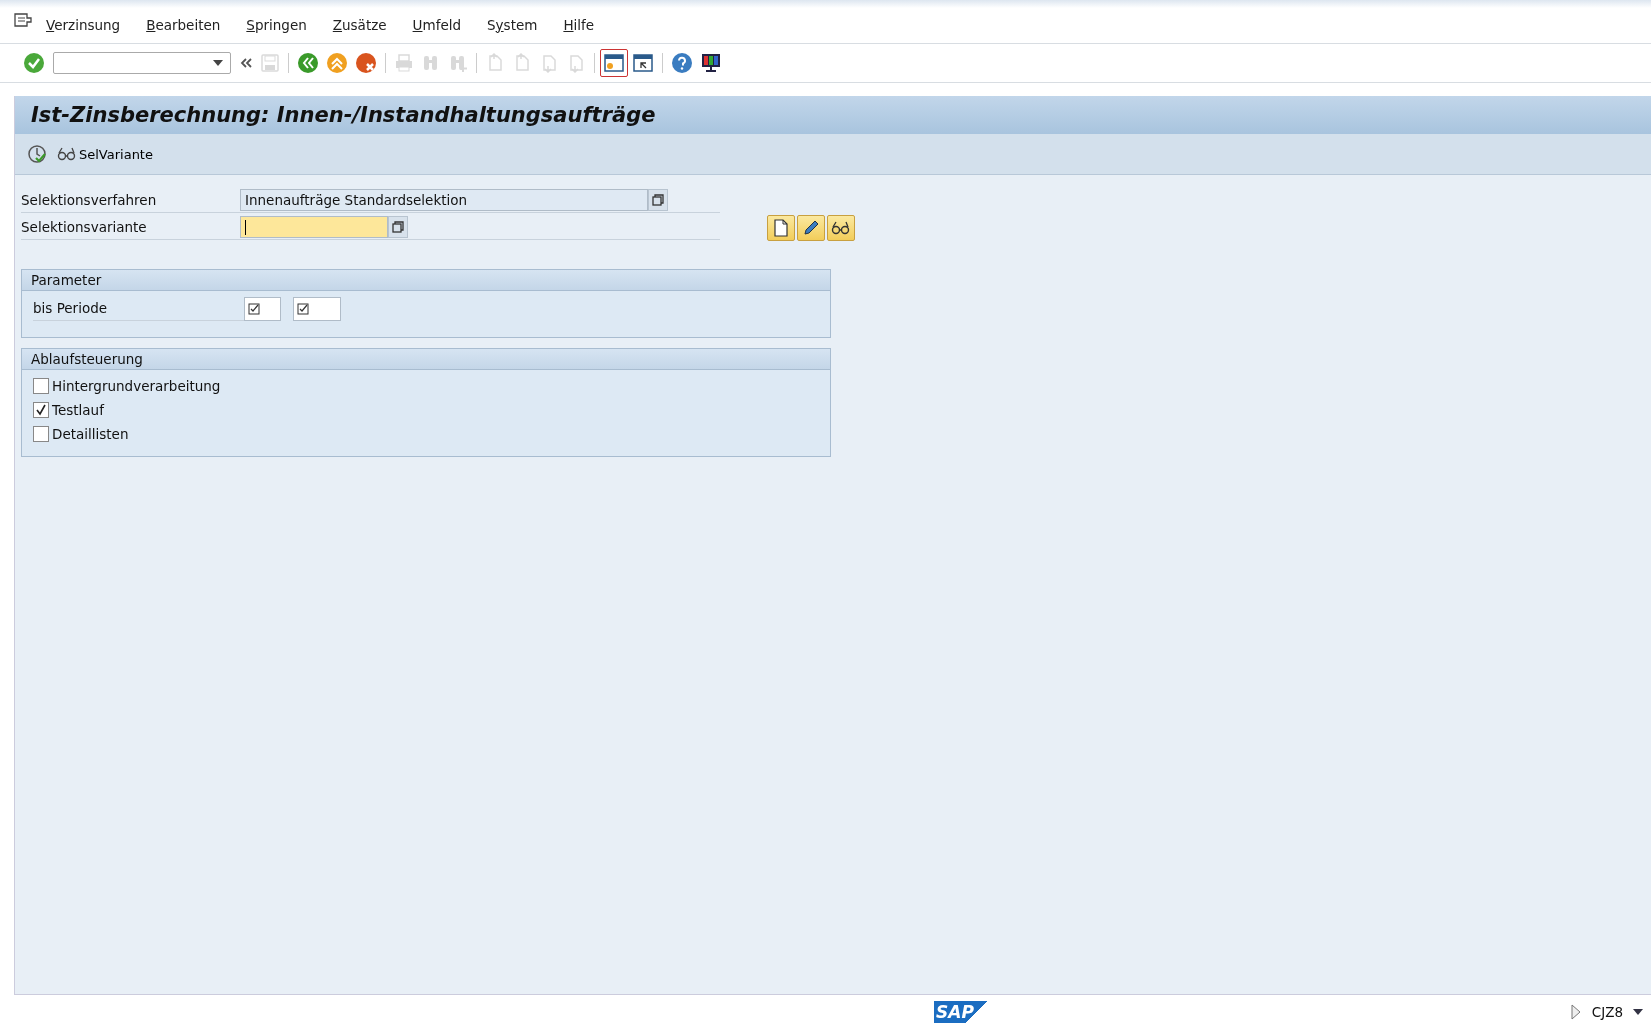 The height and width of the screenshot is (1029, 1651). Describe the element at coordinates (90, 434) in the screenshot. I see `checkbox-label: Detaillisten` at that location.